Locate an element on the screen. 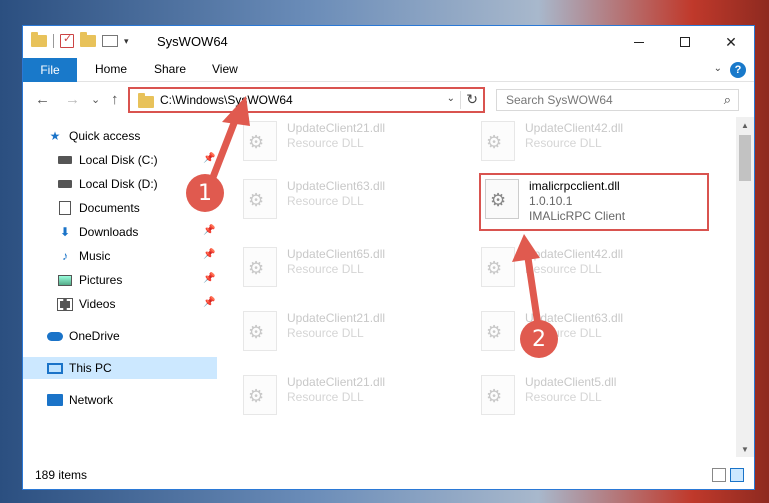 The image size is (769, 503). step-2-badge: 2 is located at coordinates (539, 339).